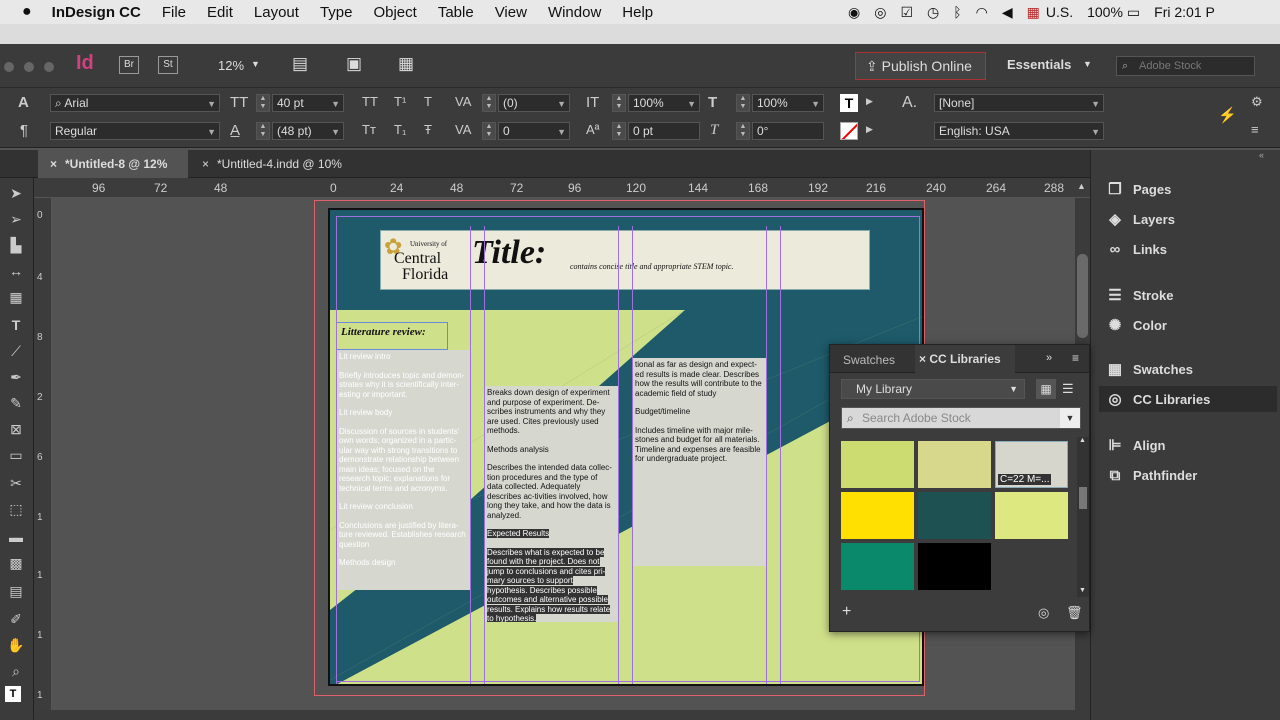 This screenshot has width=1280, height=720. I want to click on clock: Fri 2:01 P, so click(1184, 12).